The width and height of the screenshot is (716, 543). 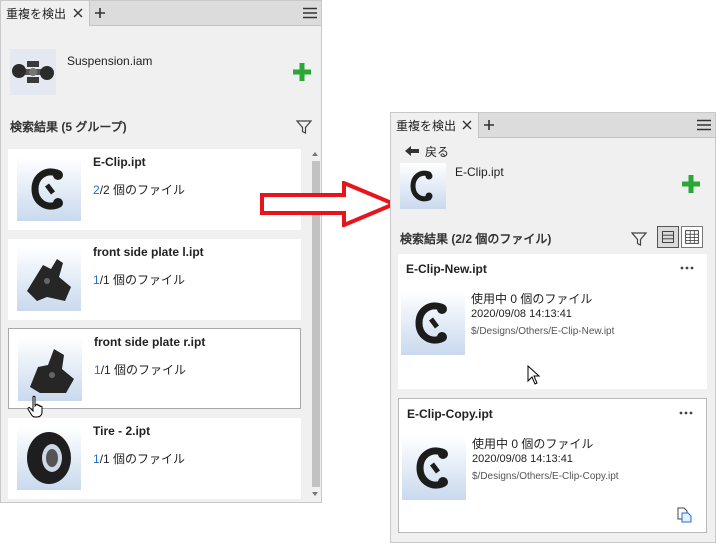 What do you see at coordinates (148, 252) in the screenshot?
I see `result-file-name: front side plate l.ipt` at bounding box center [148, 252].